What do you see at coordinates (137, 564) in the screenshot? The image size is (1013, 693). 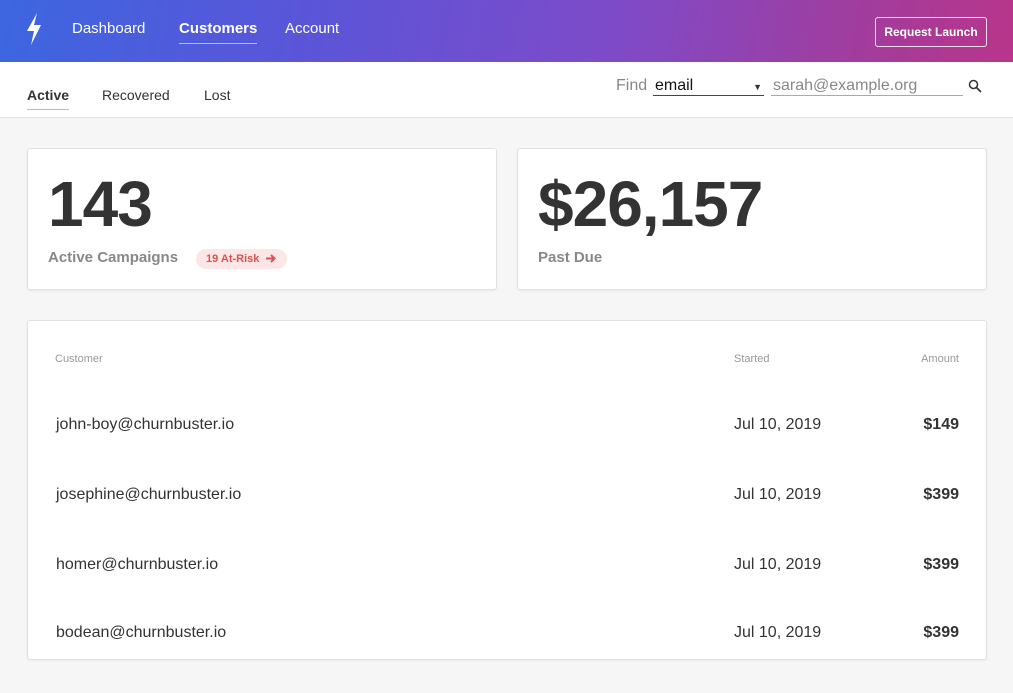 I see `customer-email: homer@churnbuster.io` at bounding box center [137, 564].